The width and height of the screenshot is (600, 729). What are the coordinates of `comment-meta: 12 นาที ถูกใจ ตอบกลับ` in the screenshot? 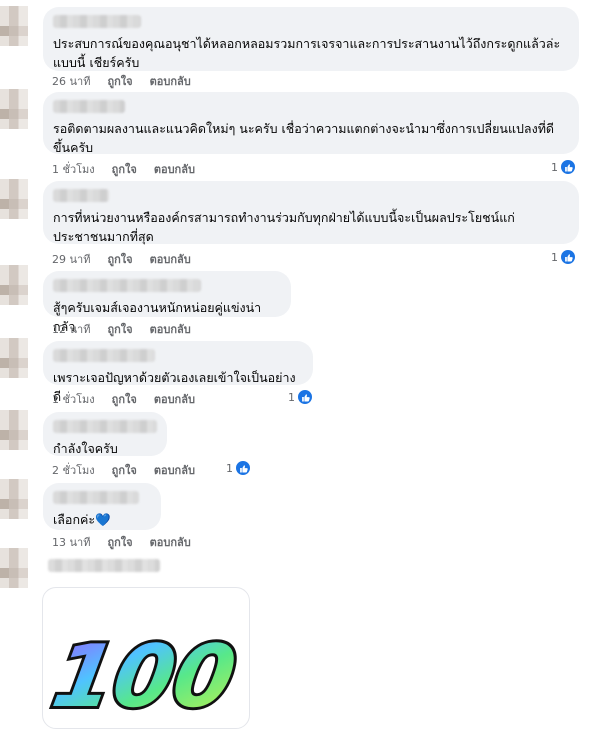 It's located at (121, 329).